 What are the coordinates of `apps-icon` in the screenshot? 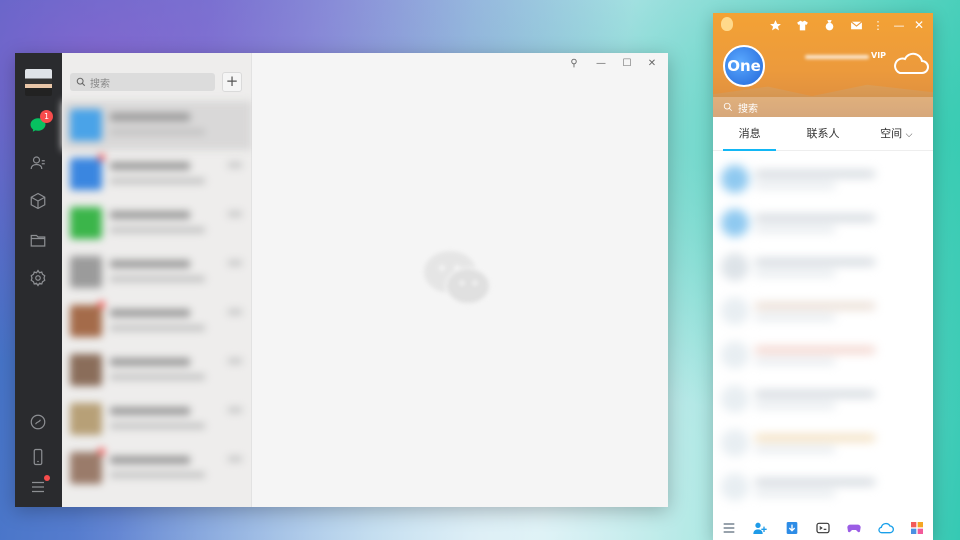 It's located at (917, 528).